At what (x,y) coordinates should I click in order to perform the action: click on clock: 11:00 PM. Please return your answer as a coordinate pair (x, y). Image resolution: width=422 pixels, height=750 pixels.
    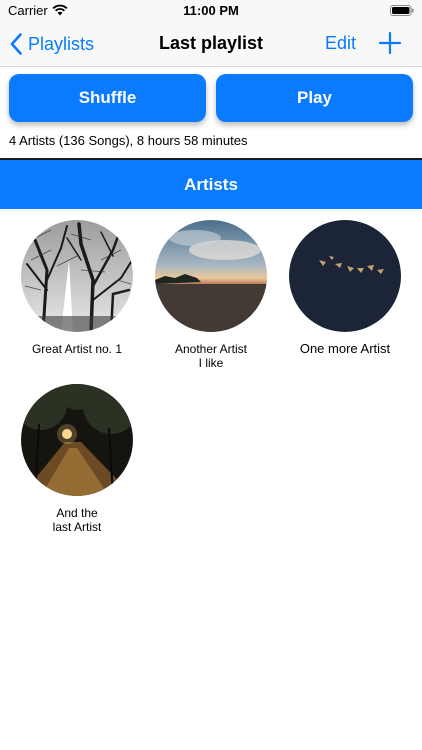
    Looking at the image, I should click on (211, 10).